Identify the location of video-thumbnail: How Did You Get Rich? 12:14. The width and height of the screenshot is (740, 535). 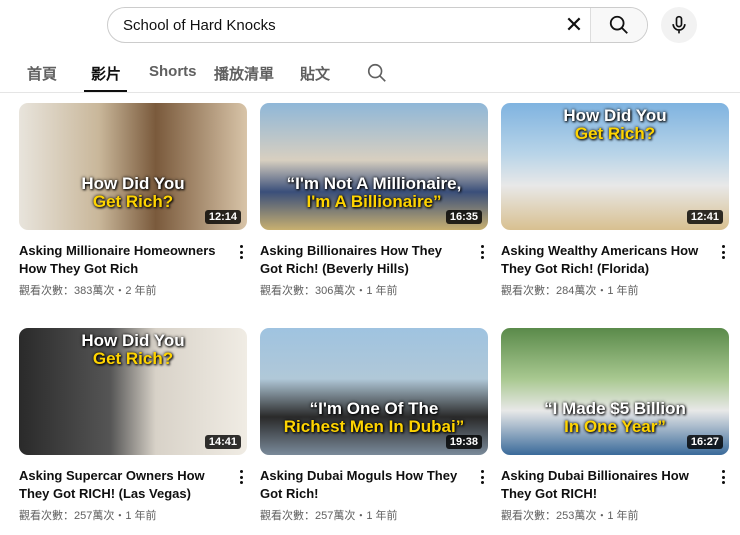
(133, 166).